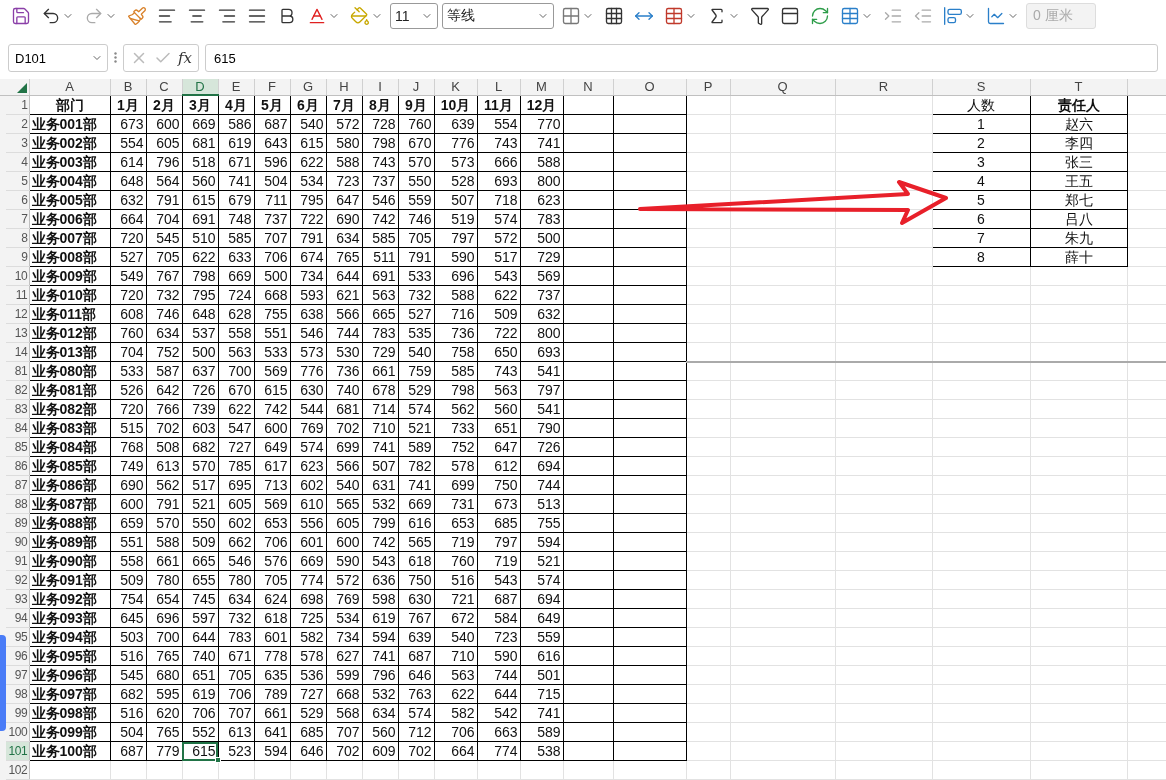  What do you see at coordinates (344, 523) in the screenshot?
I see `table-cell: 605` at bounding box center [344, 523].